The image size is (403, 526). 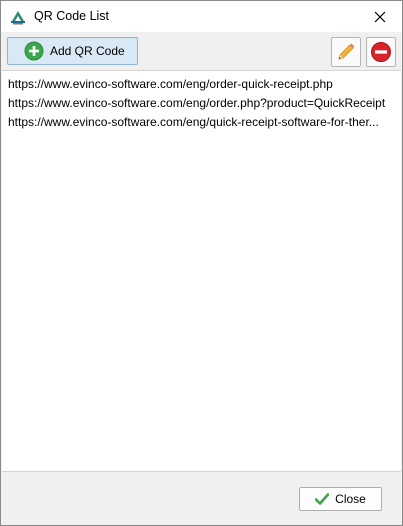 I want to click on pencil-icon, so click(x=346, y=51).